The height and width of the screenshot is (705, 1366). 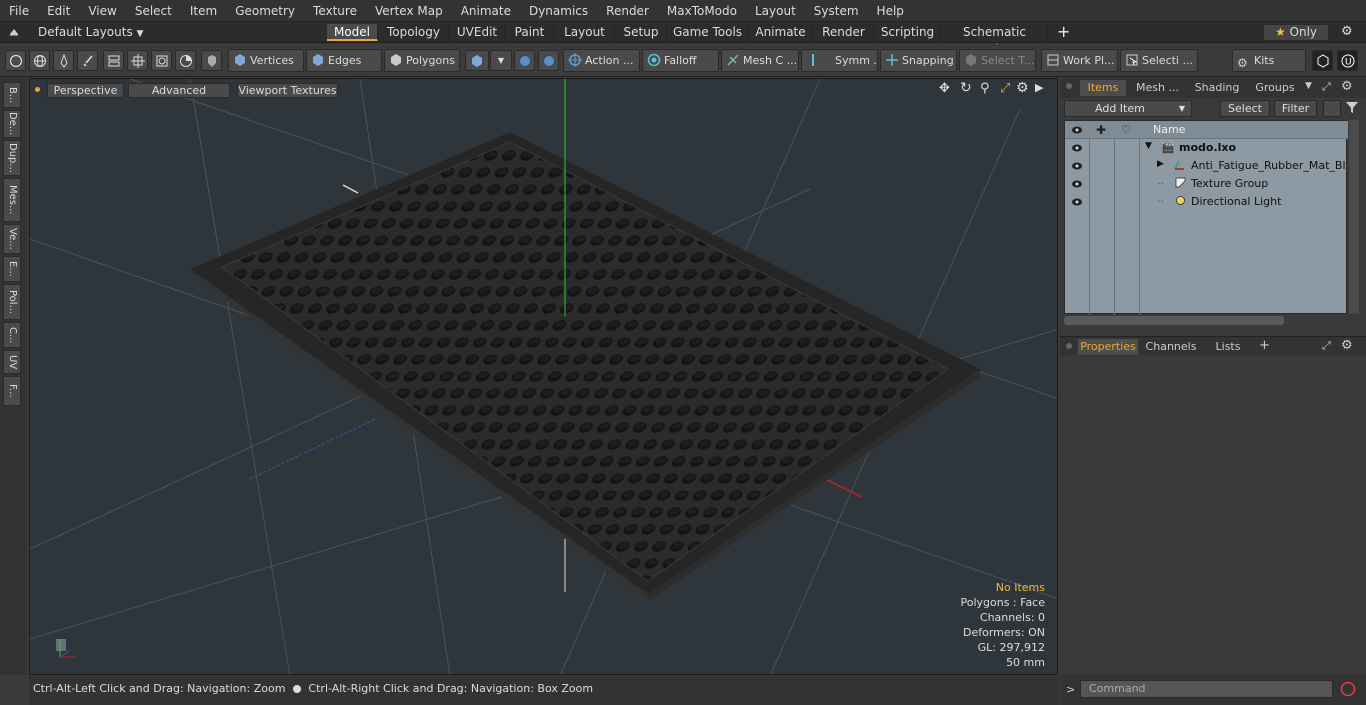 What do you see at coordinates (1245, 108) in the screenshot?
I see `select-button: Select` at bounding box center [1245, 108].